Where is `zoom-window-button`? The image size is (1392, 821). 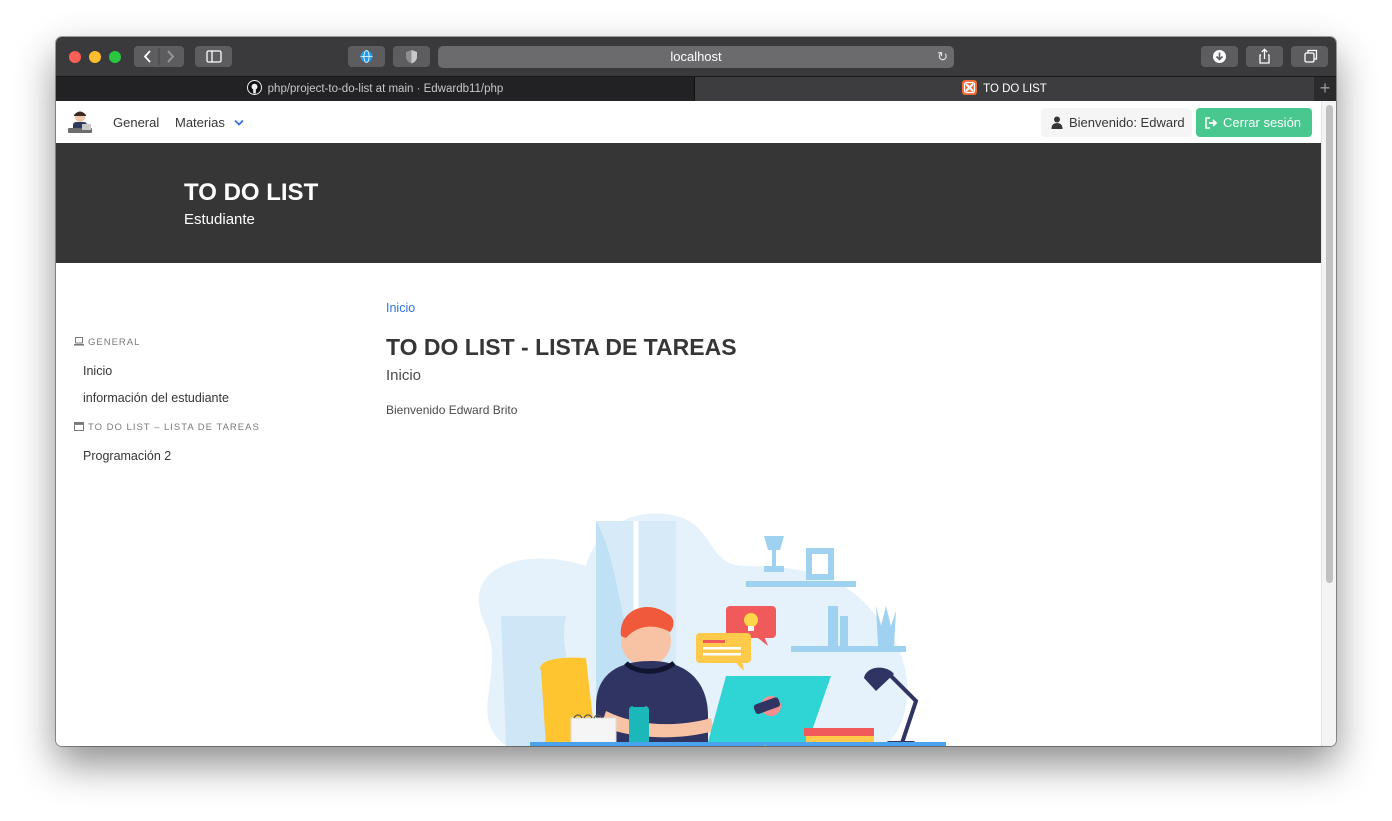
zoom-window-button is located at coordinates (115, 57).